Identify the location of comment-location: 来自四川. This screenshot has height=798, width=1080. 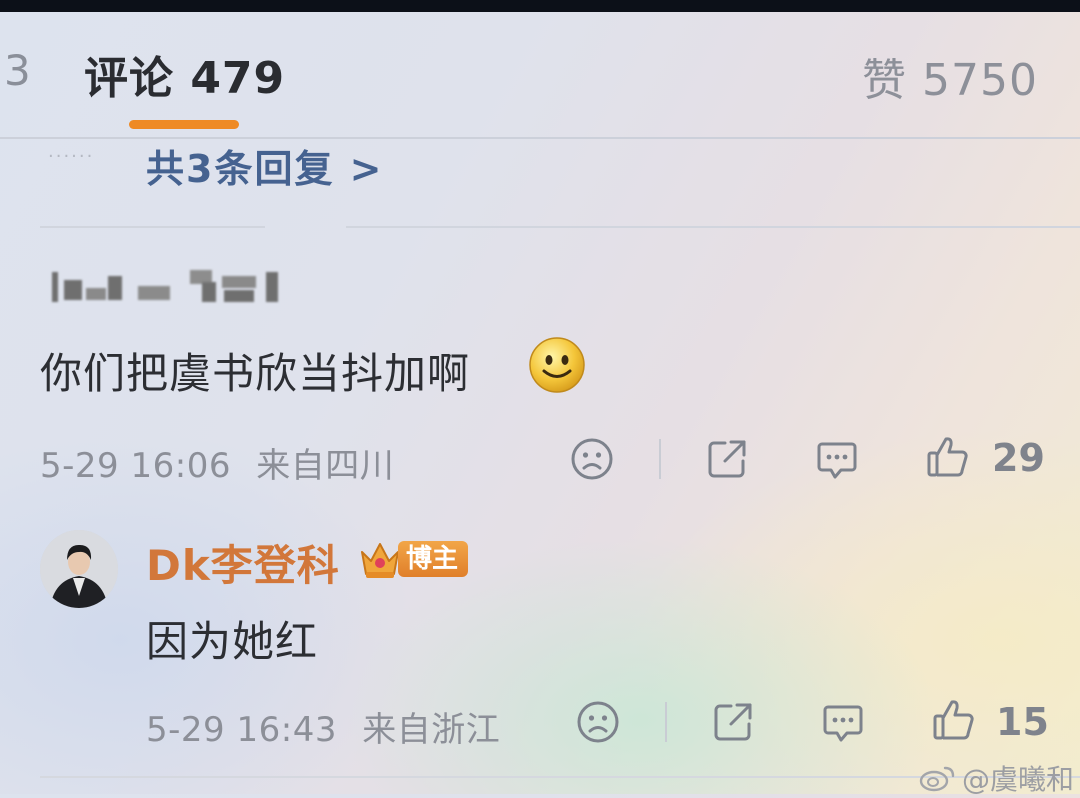
(325, 466).